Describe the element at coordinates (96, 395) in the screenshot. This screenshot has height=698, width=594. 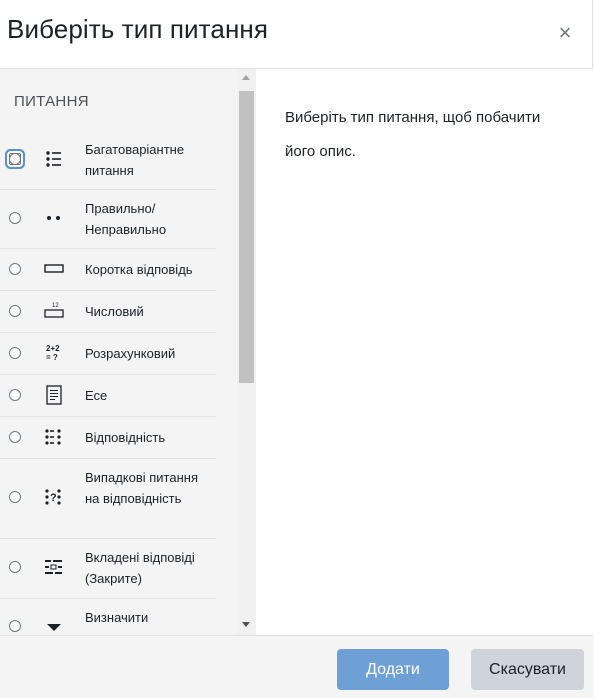
I see `option-label: Есе` at that location.